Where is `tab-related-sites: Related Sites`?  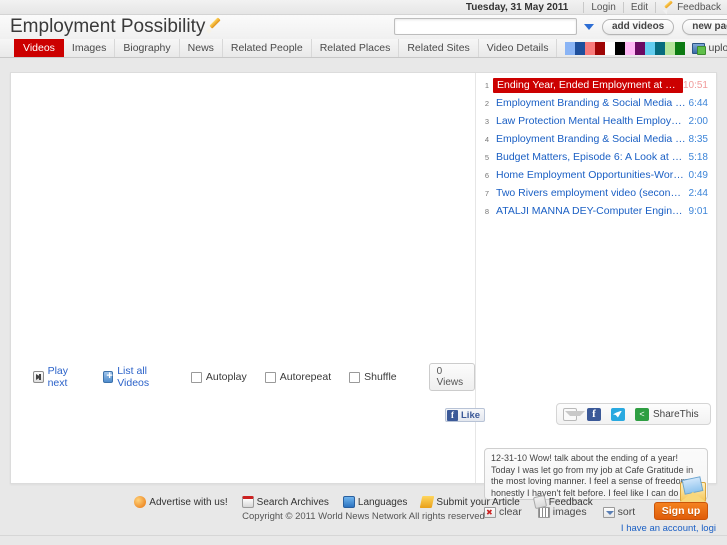
tab-related-sites: Related Sites is located at coordinates (439, 48).